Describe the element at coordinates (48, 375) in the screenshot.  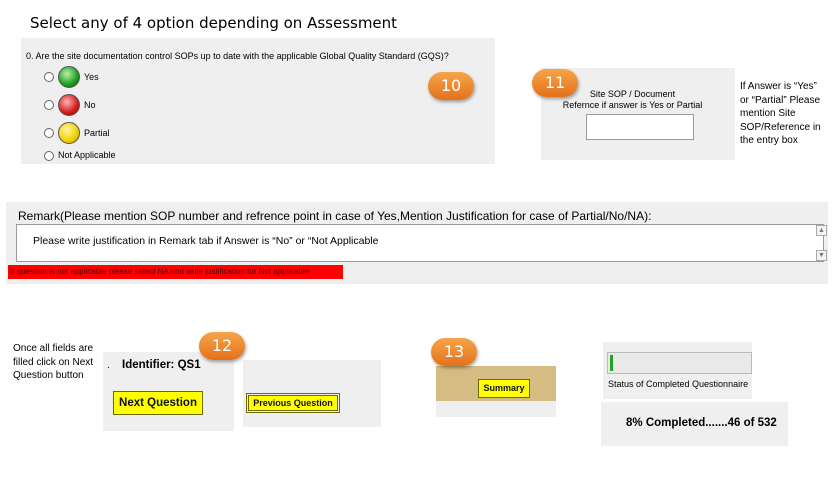
I see `next-note-line: Question button` at that location.